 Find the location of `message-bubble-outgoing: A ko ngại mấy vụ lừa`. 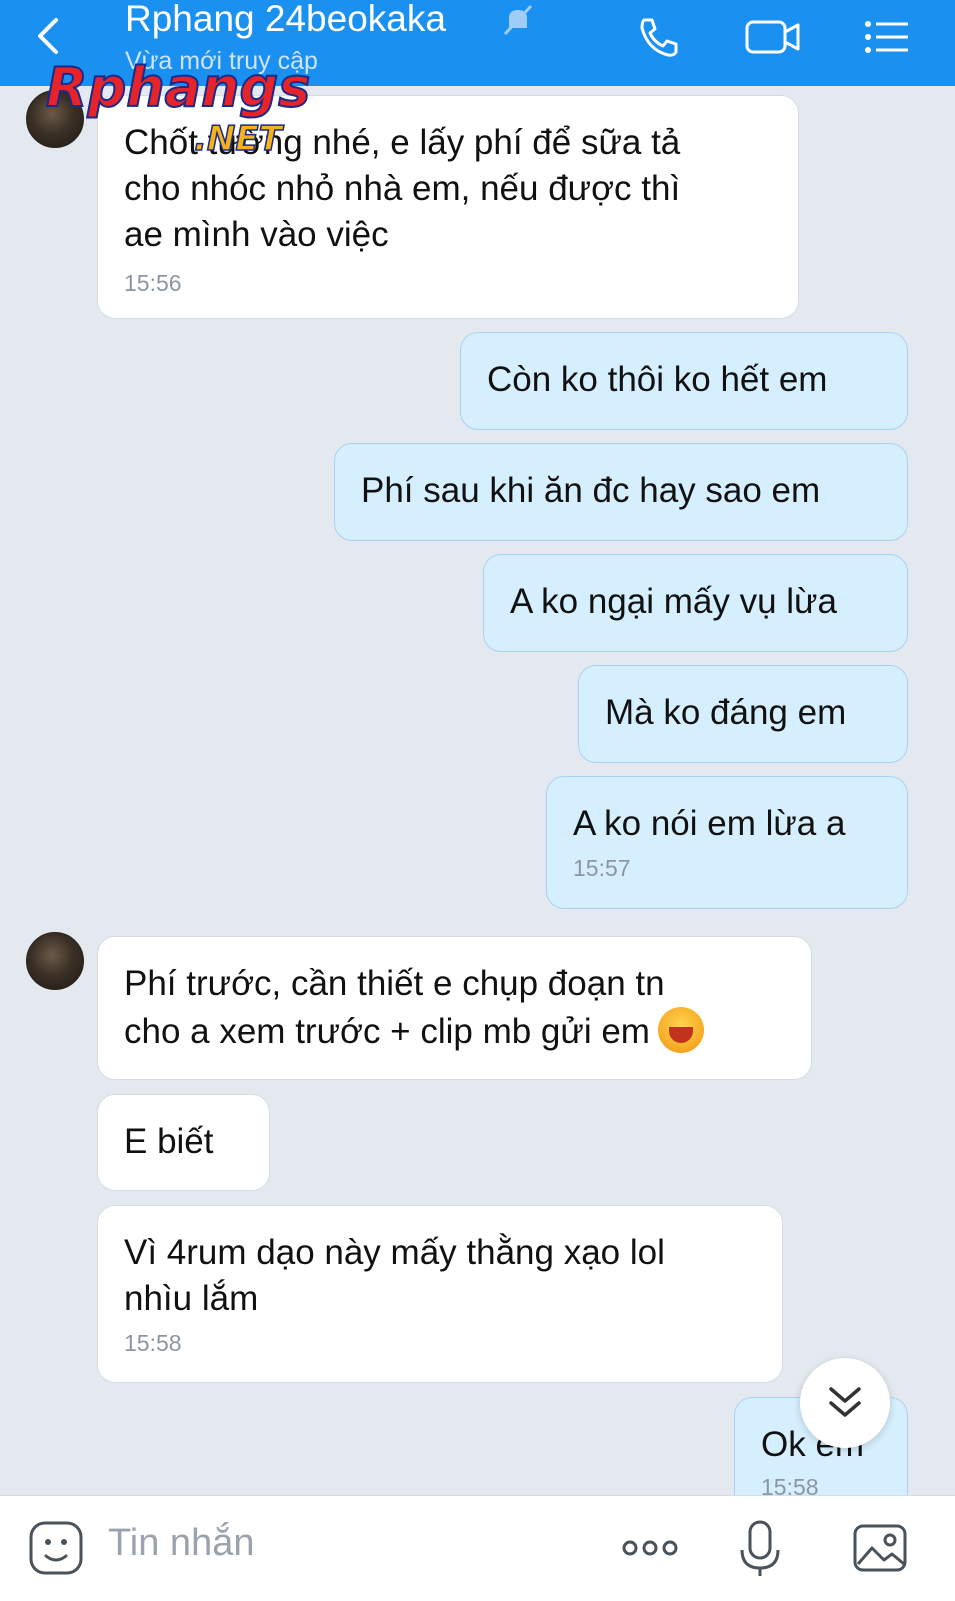

message-bubble-outgoing: A ko ngại mấy vụ lừa is located at coordinates (695, 603).